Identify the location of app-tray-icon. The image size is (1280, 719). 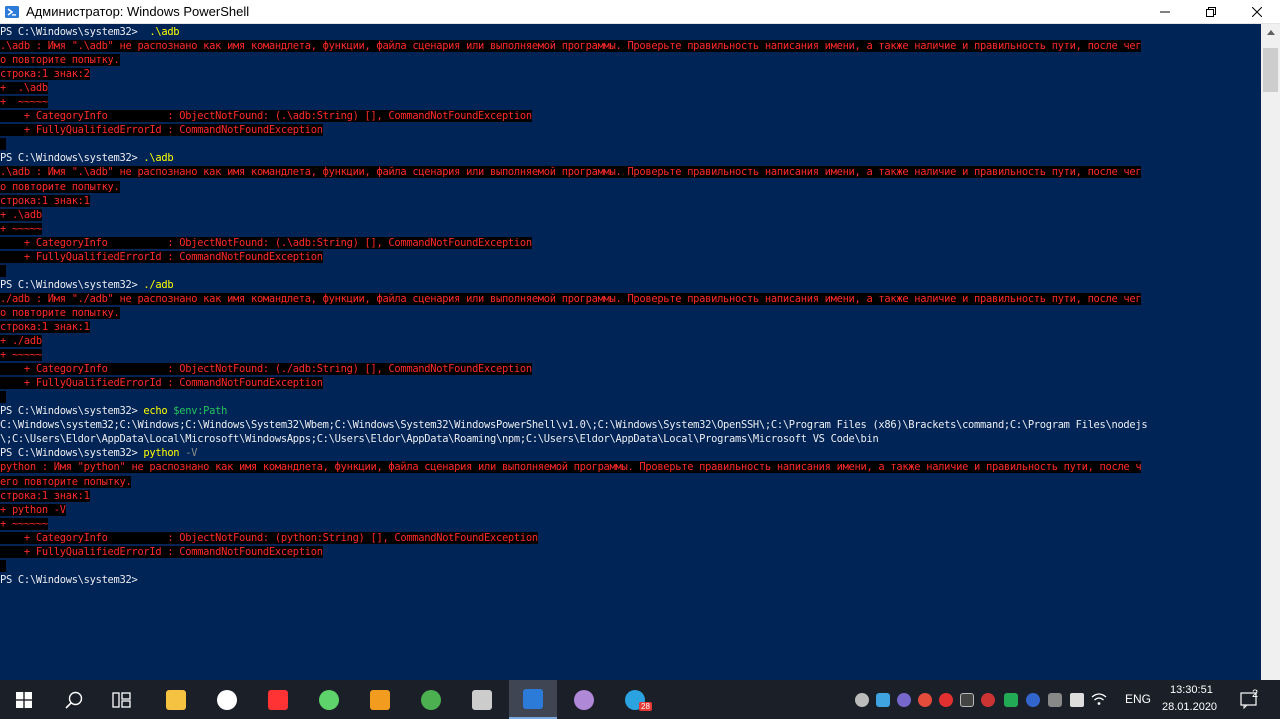
(883, 700).